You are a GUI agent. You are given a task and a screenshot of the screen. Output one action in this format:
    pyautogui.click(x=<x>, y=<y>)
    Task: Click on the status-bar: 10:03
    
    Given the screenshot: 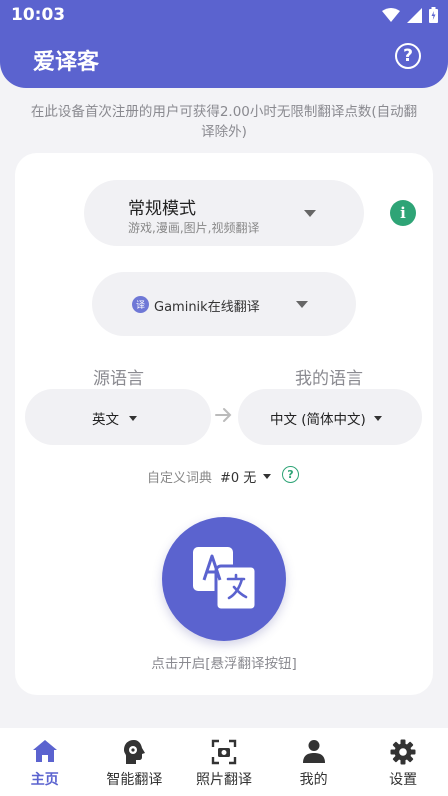 What is the action you would take?
    pyautogui.click(x=224, y=15)
    